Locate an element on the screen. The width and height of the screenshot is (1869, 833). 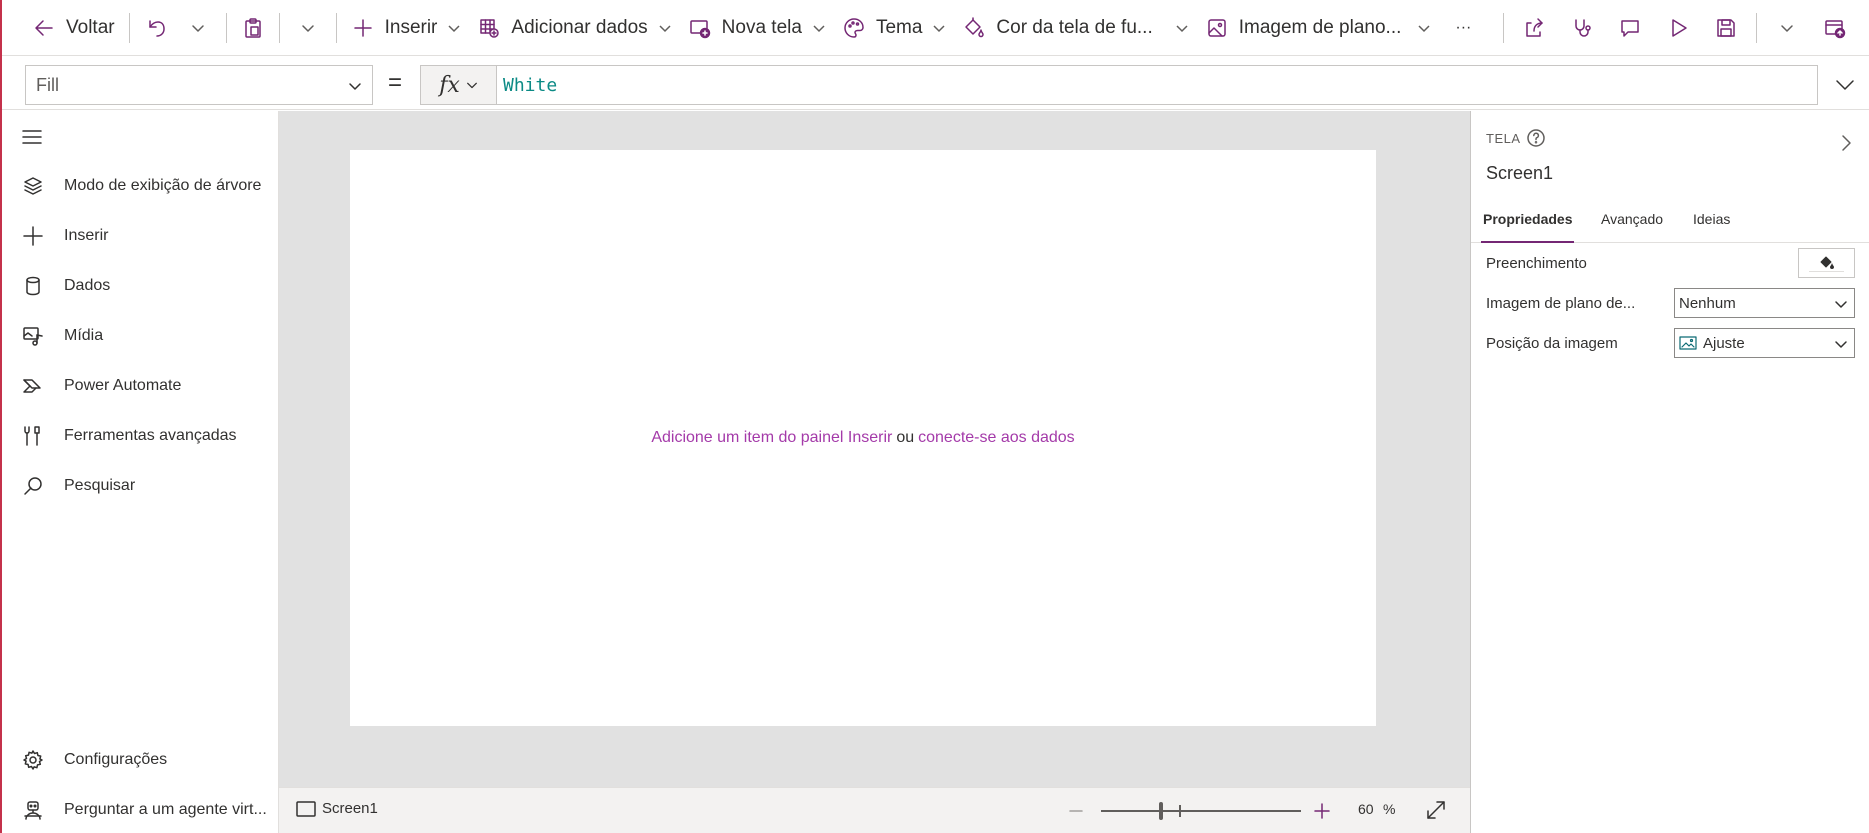
database-icon is located at coordinates (33, 286).